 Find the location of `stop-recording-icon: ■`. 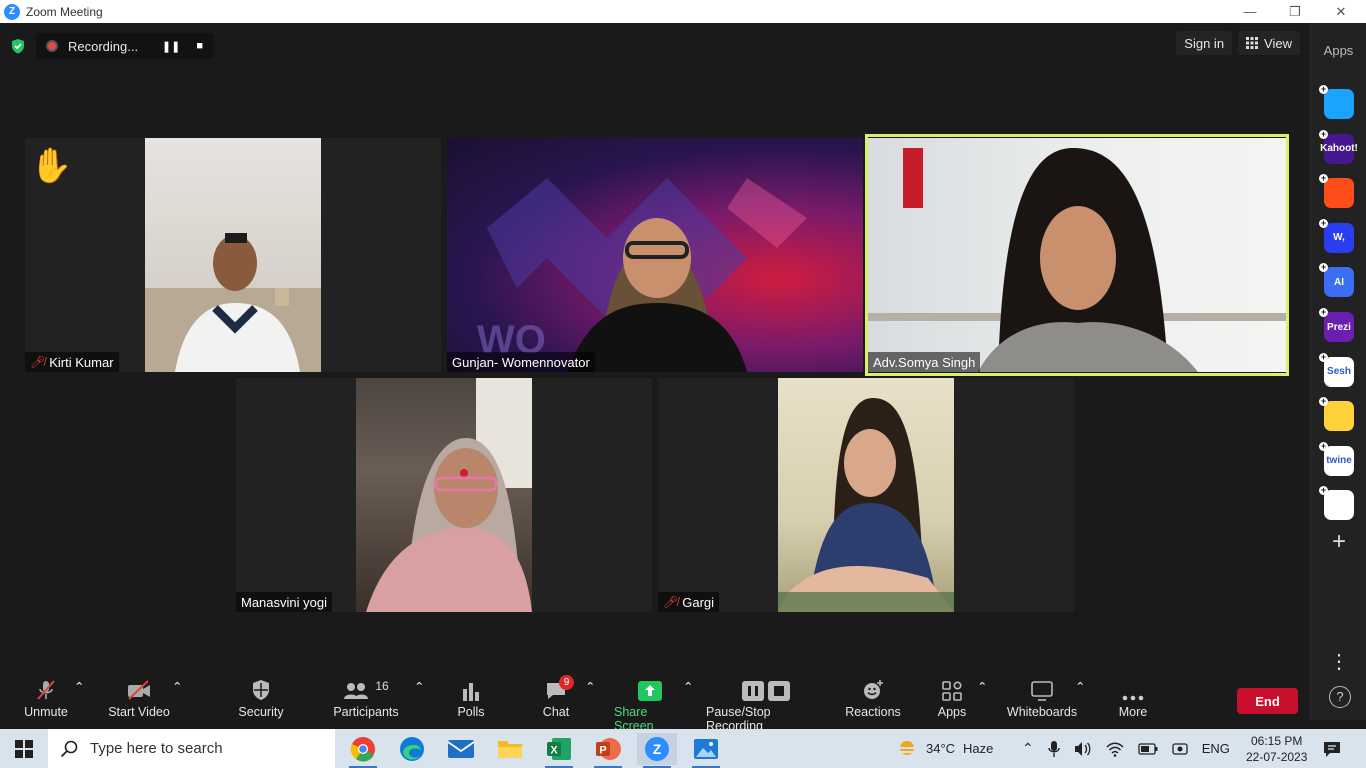

stop-recording-icon: ■ is located at coordinates (199, 46).